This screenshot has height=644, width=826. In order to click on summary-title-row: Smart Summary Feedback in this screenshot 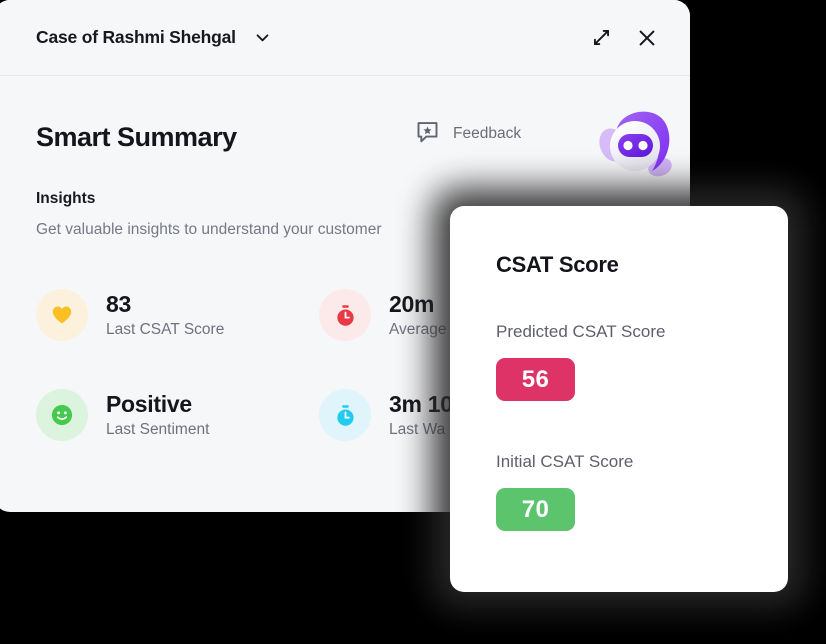, I will do `click(354, 141)`.